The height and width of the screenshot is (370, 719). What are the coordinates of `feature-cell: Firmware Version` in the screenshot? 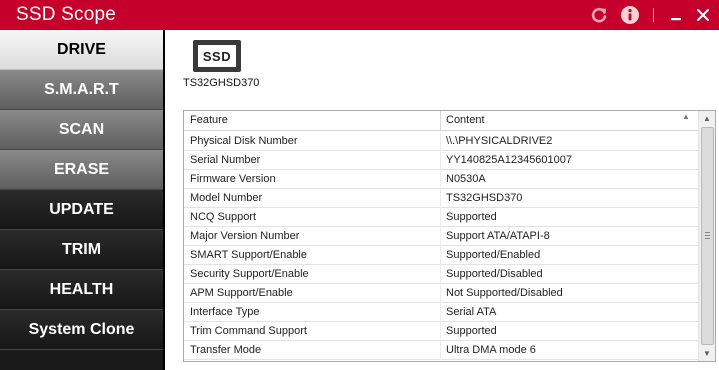 It's located at (233, 179).